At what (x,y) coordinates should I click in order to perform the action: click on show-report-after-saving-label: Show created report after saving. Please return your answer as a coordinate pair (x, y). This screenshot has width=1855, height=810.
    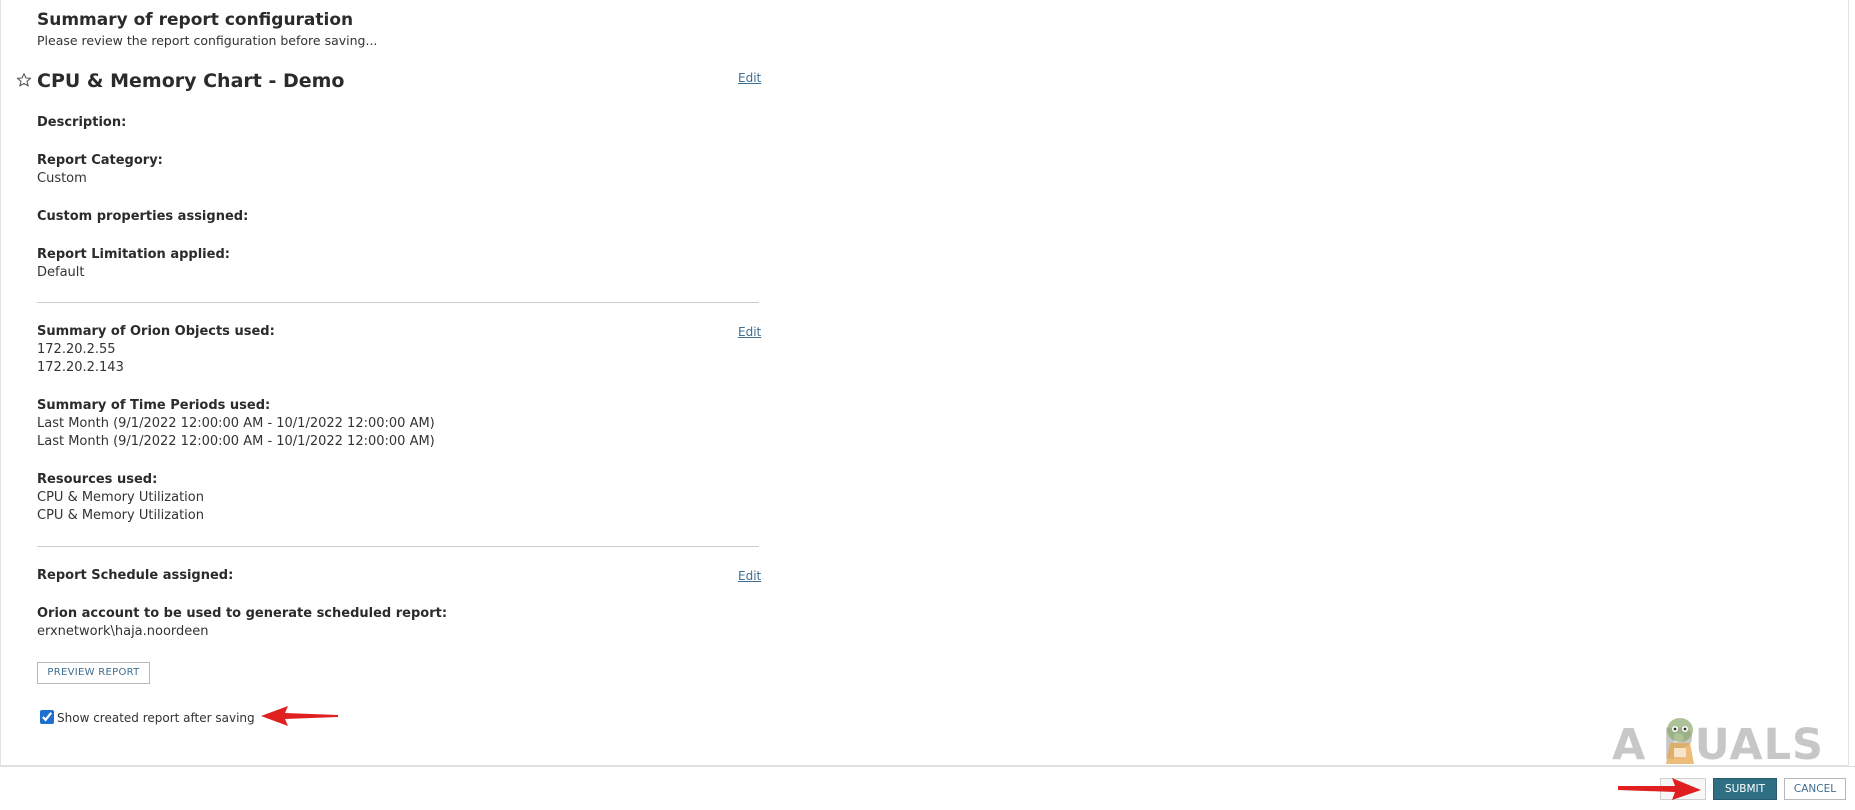
    Looking at the image, I should click on (156, 718).